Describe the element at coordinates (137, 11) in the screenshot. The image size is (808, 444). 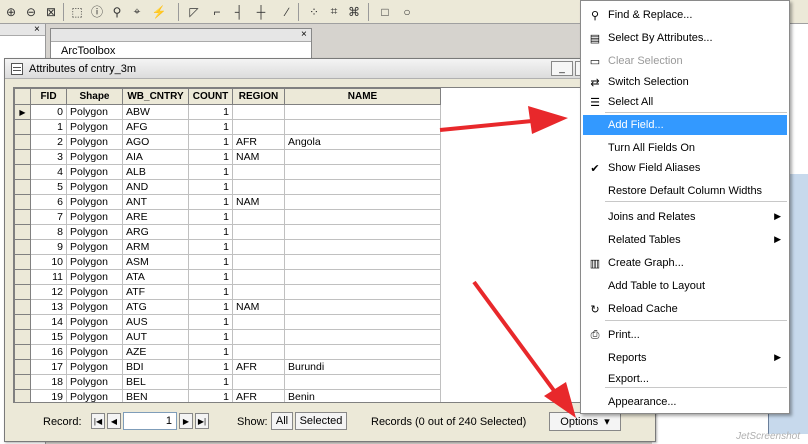
I see `measure-icon: ⌖` at that location.